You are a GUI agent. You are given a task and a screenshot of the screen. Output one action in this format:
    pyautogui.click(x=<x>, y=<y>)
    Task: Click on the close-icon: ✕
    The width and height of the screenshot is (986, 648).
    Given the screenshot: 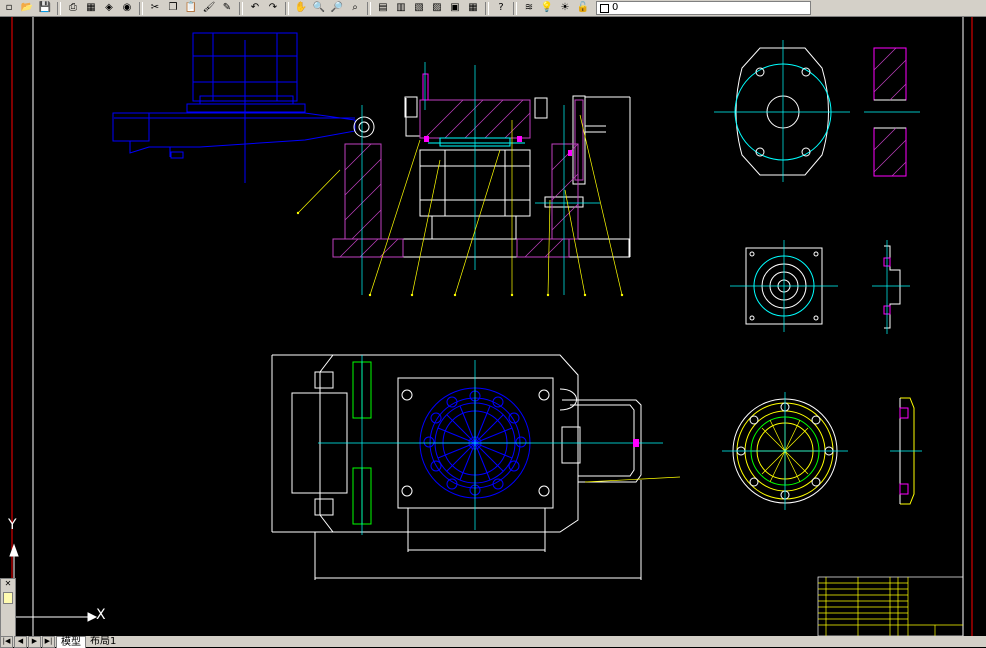 What is the action you would take?
    pyautogui.click(x=8, y=584)
    